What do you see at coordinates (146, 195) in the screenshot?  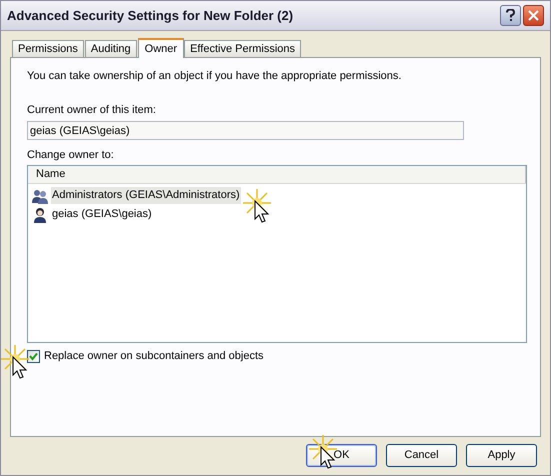 I see `item-label: Administrators (GEIAS\Administrators)` at bounding box center [146, 195].